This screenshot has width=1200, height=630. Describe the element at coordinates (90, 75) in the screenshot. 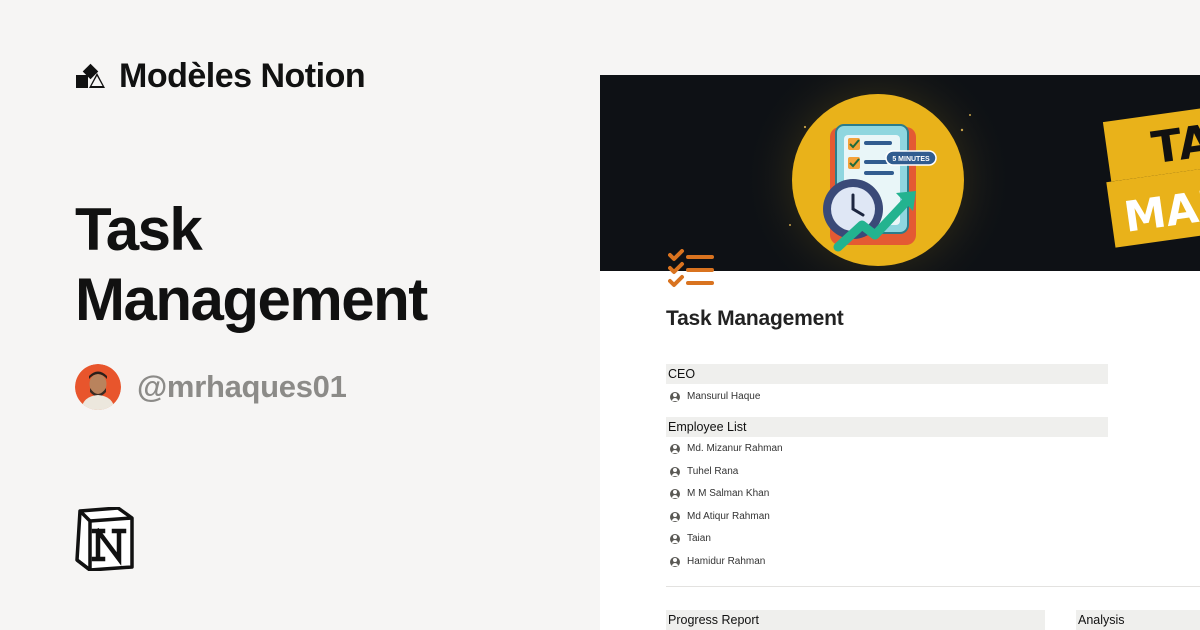

I see `shapes-logo-icon` at that location.